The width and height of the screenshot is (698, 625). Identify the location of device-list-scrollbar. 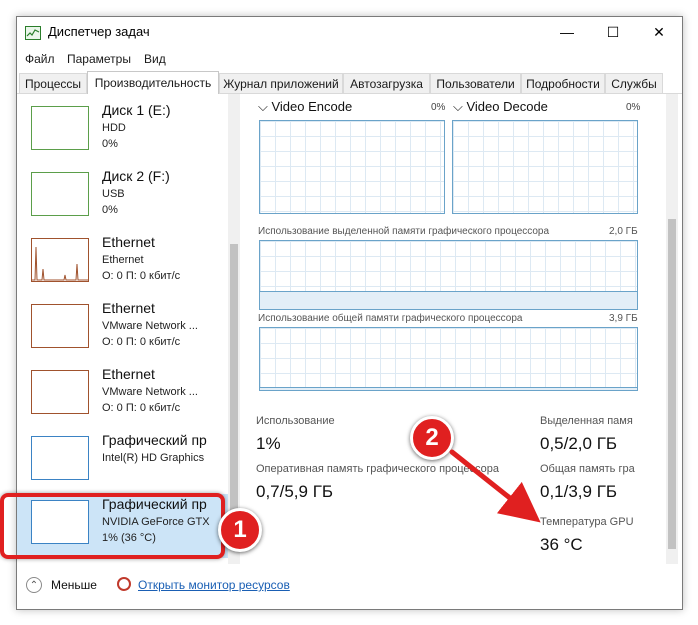
(234, 329).